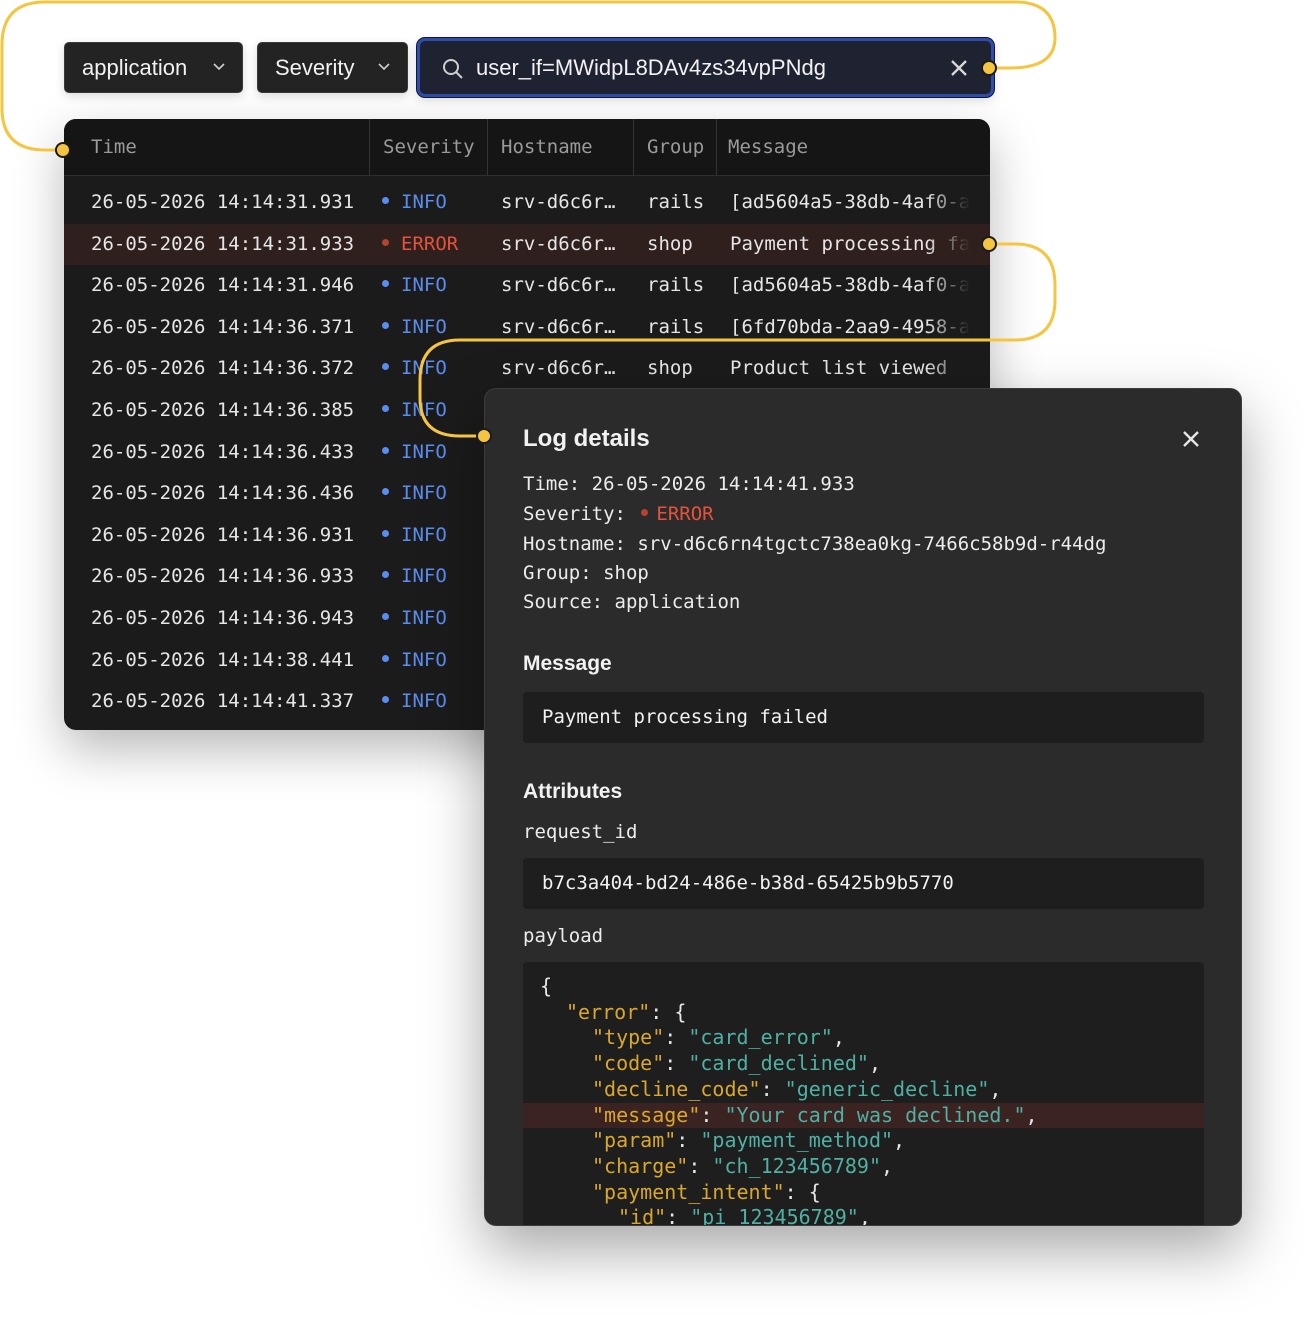  I want to click on payload-line: "param": "payment_method",, so click(863, 1141).